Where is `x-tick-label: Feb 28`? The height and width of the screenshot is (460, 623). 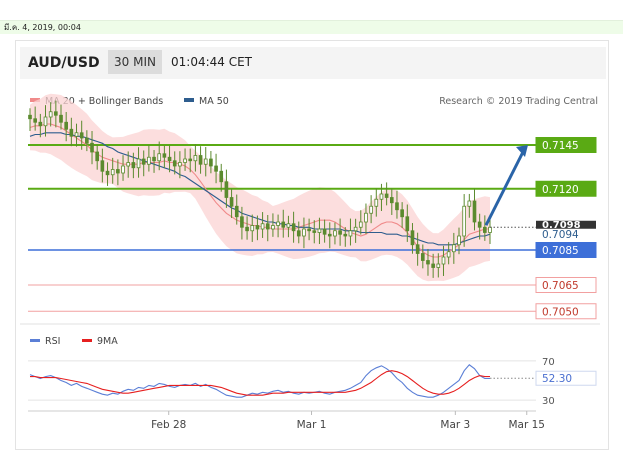 x-tick-label: Feb 28 is located at coordinates (168, 425).